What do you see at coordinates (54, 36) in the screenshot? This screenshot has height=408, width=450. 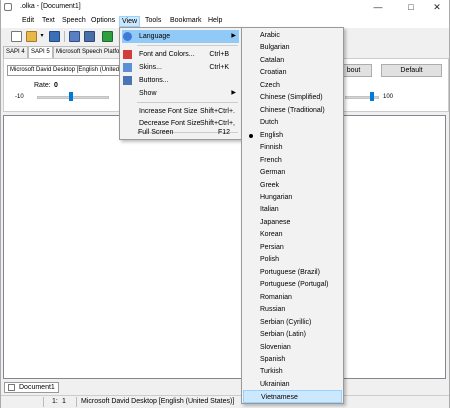 I see `save-icon` at bounding box center [54, 36].